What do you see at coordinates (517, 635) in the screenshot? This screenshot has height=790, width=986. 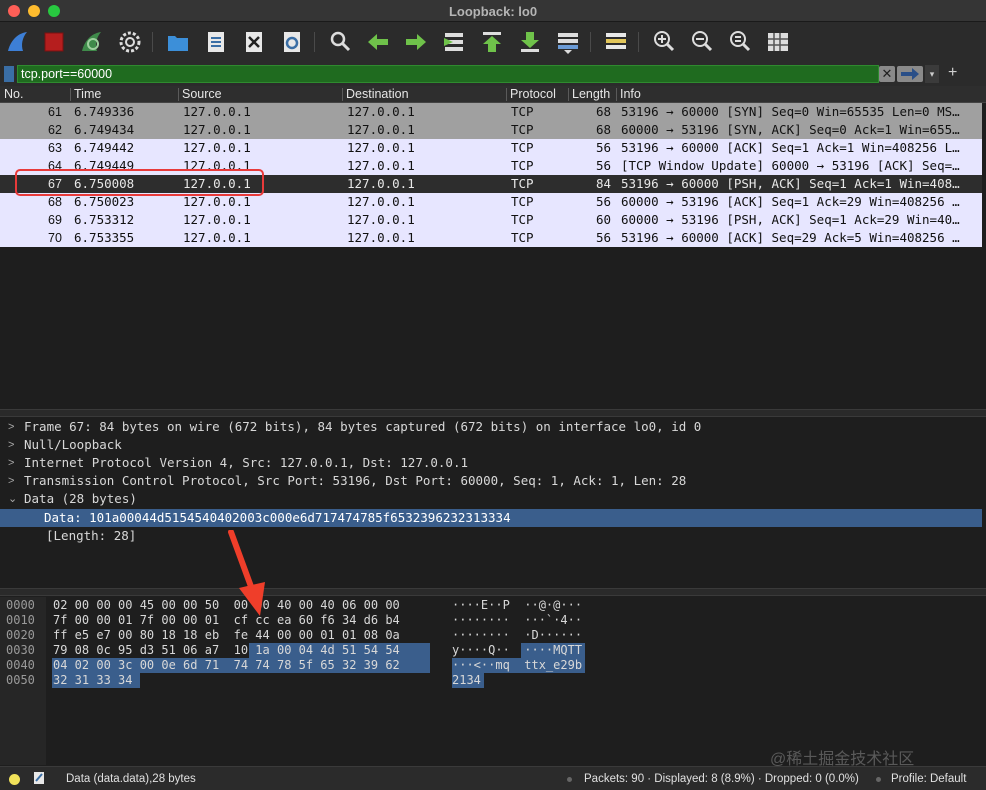 I see `ascii-line: ········ ·D······` at bounding box center [517, 635].